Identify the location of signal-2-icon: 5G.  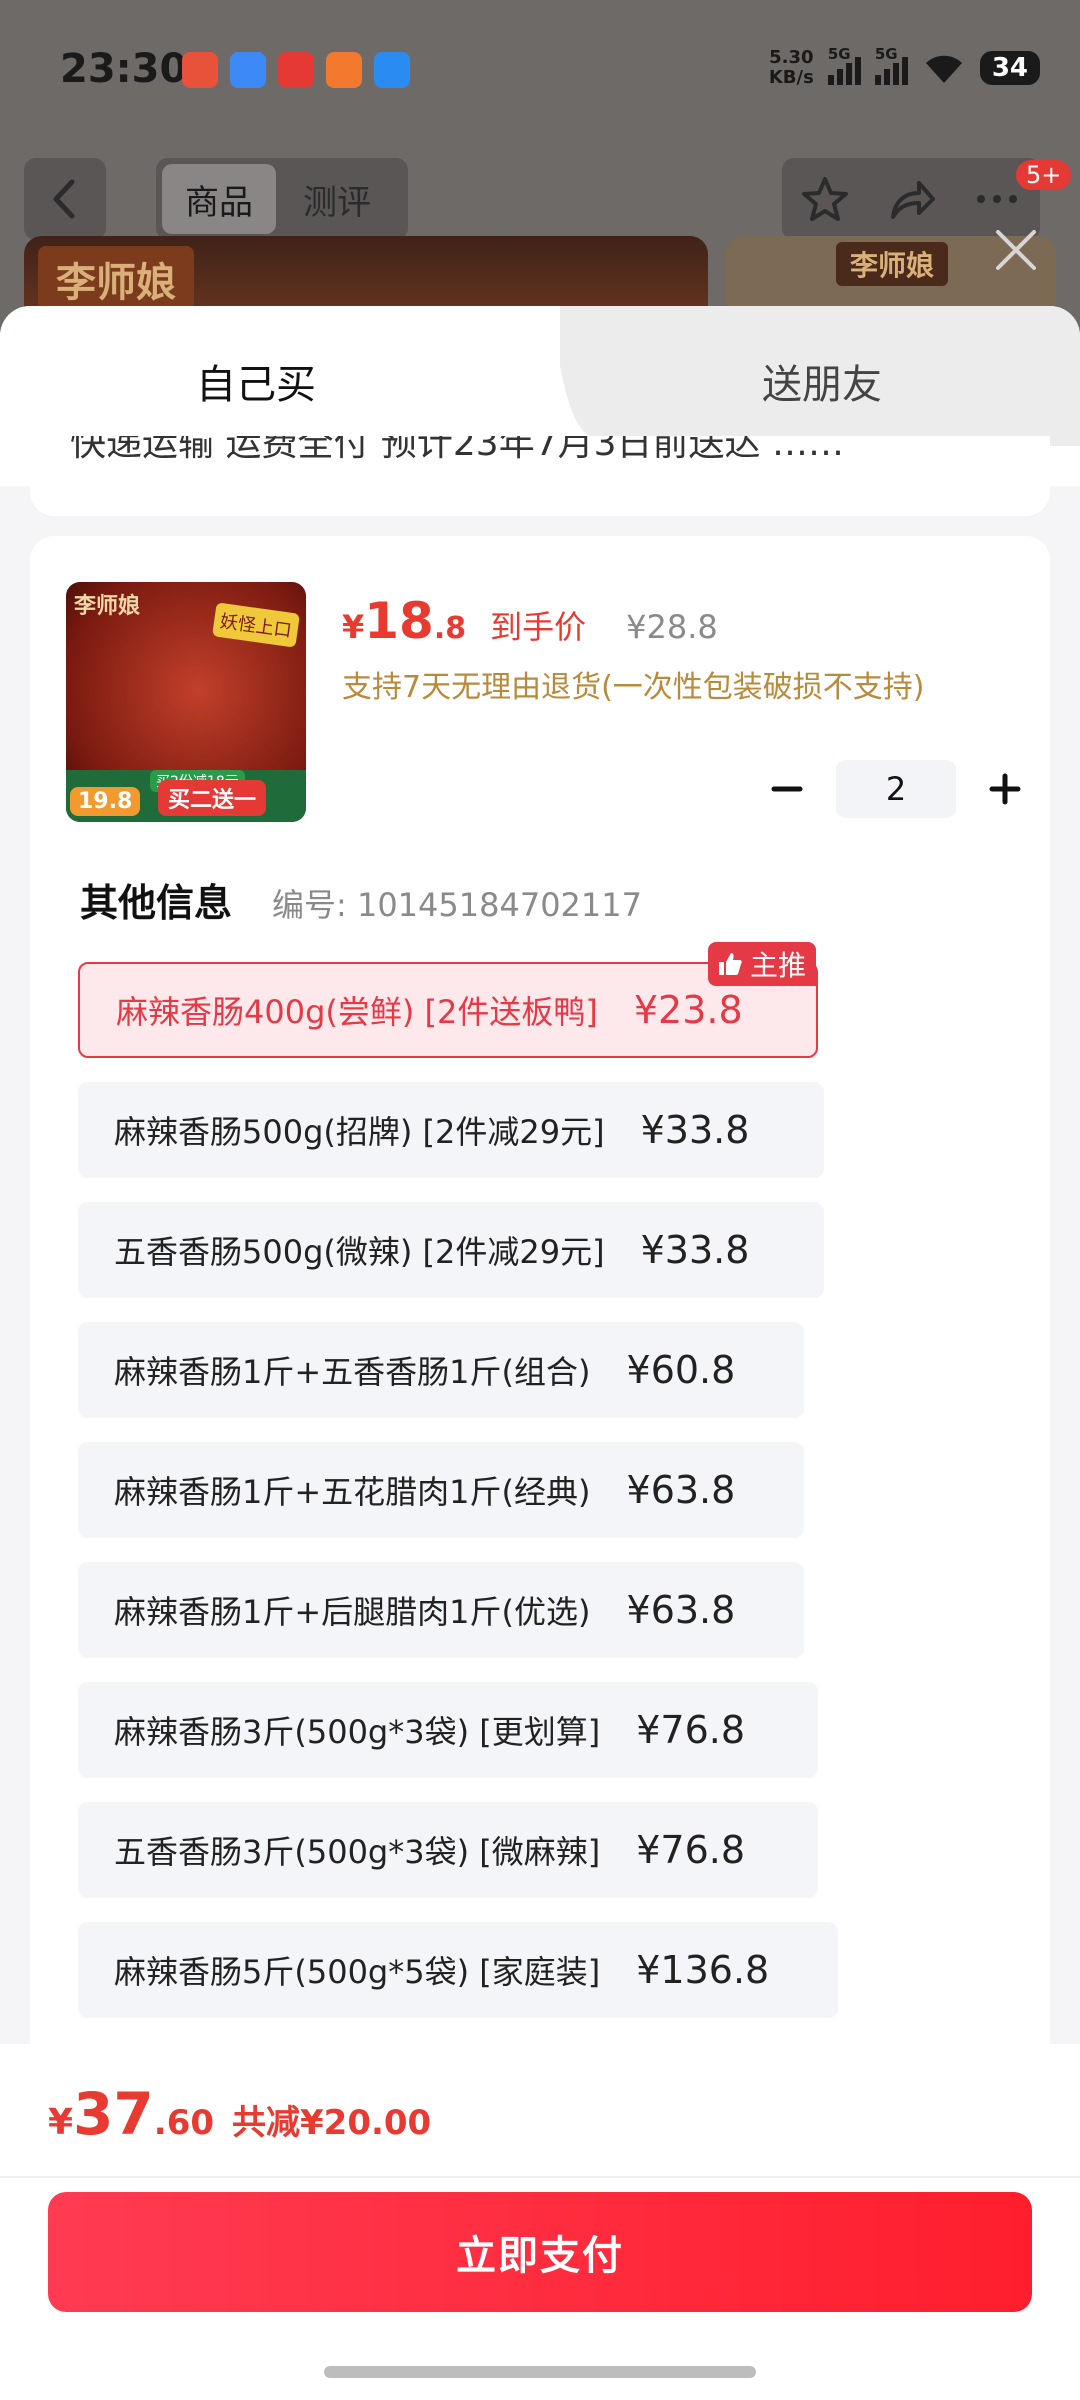
(891, 65).